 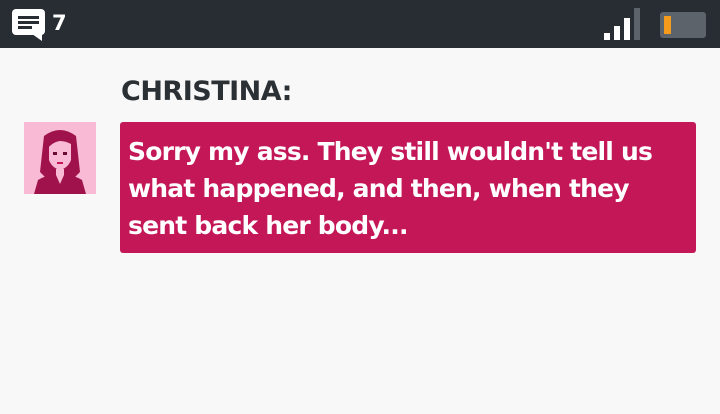 I want to click on avatar, so click(x=60, y=158).